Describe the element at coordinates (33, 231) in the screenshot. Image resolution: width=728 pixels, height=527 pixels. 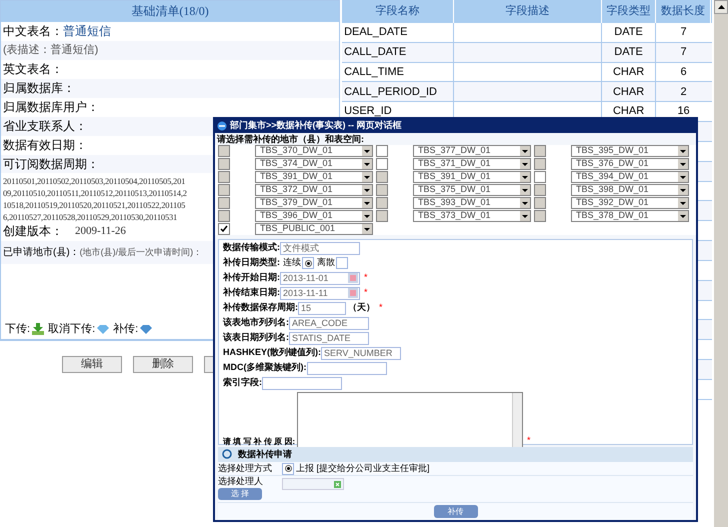
I see `field-label: 创建版本：` at that location.